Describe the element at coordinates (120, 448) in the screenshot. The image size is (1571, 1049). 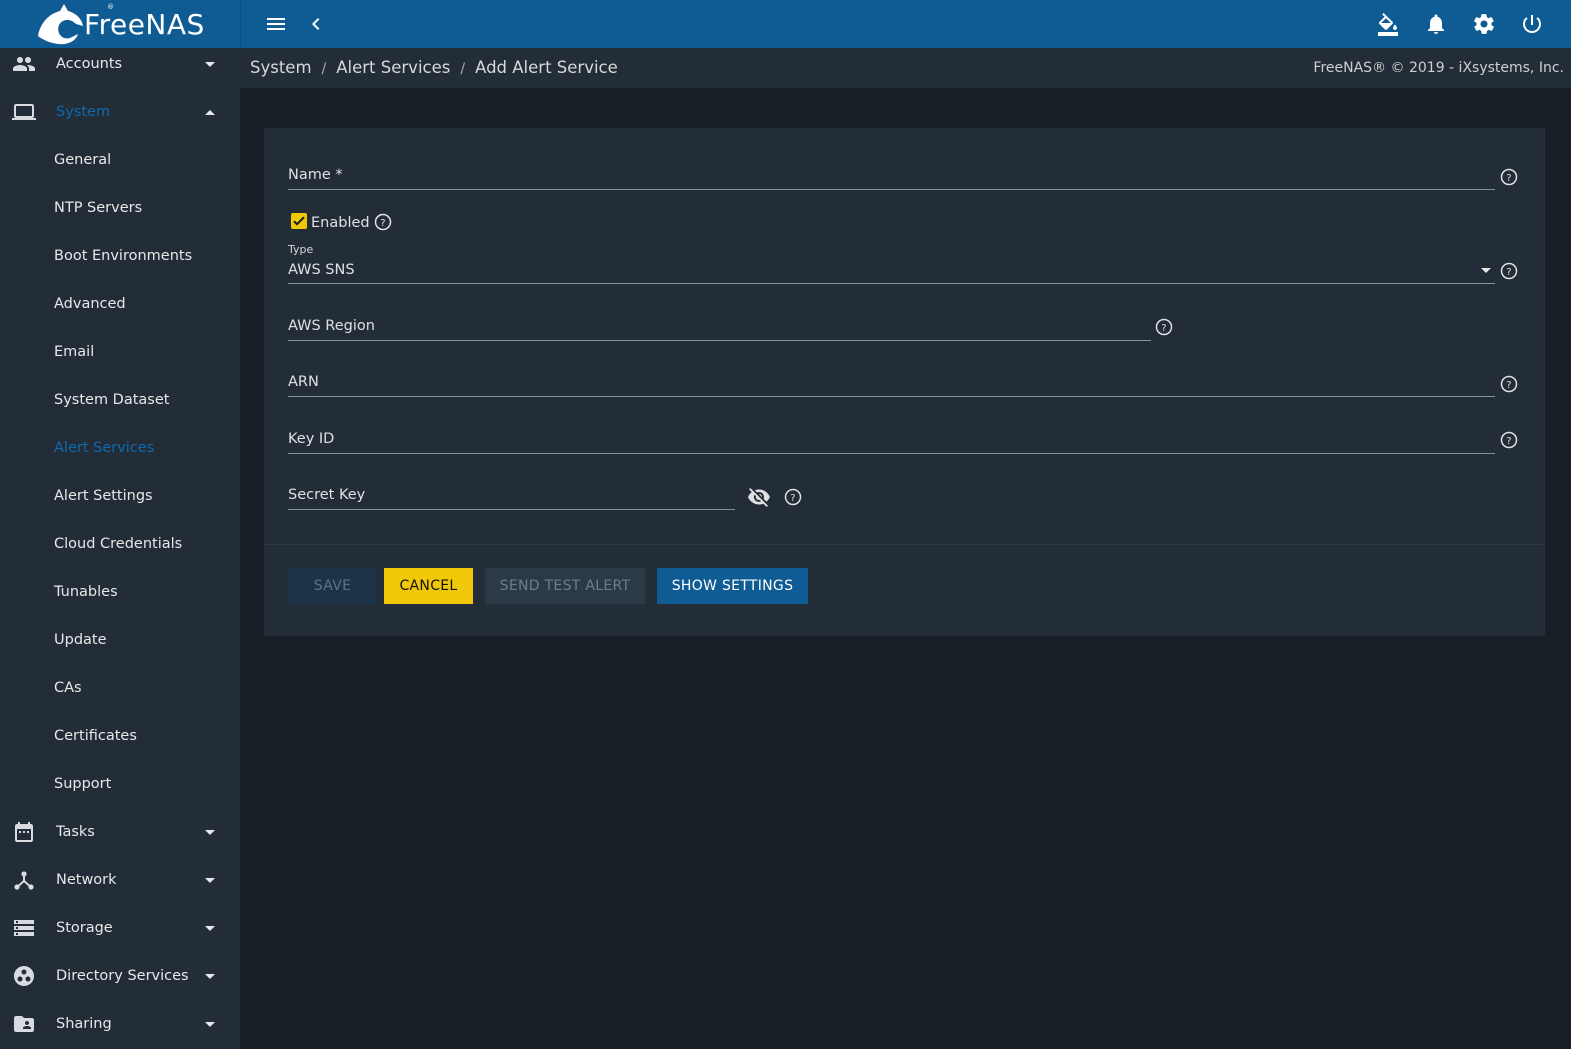
I see `sidebar-subitem-alert-services: Alert Services` at that location.